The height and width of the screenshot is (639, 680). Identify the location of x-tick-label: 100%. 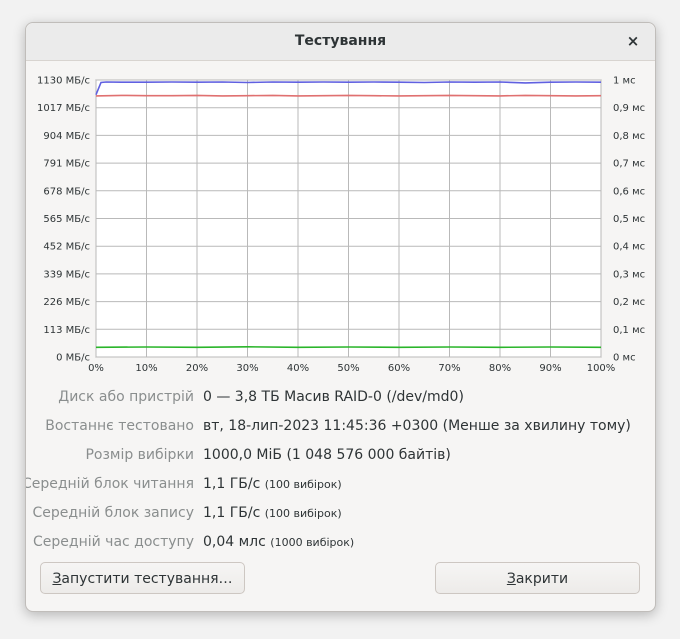
(601, 368).